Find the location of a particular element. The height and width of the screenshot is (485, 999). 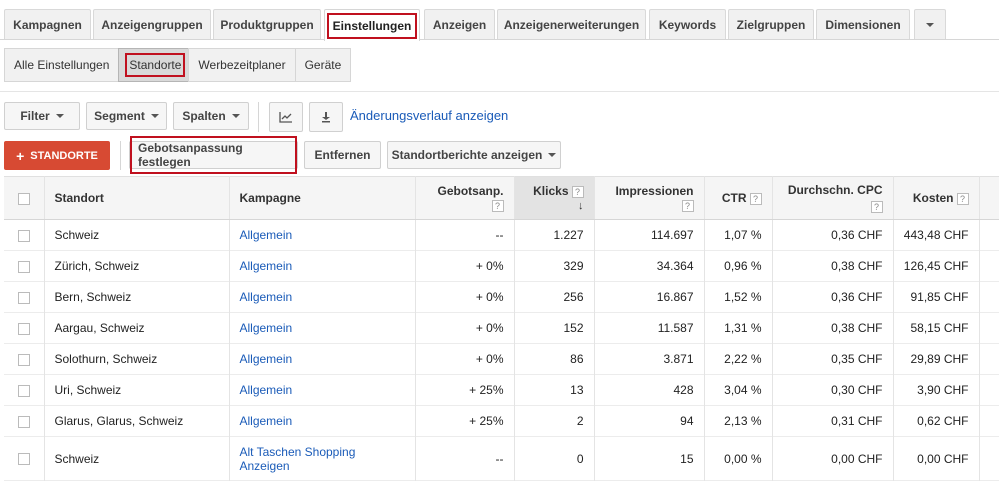

tab-anzeigen: Anzeigen is located at coordinates (459, 24).